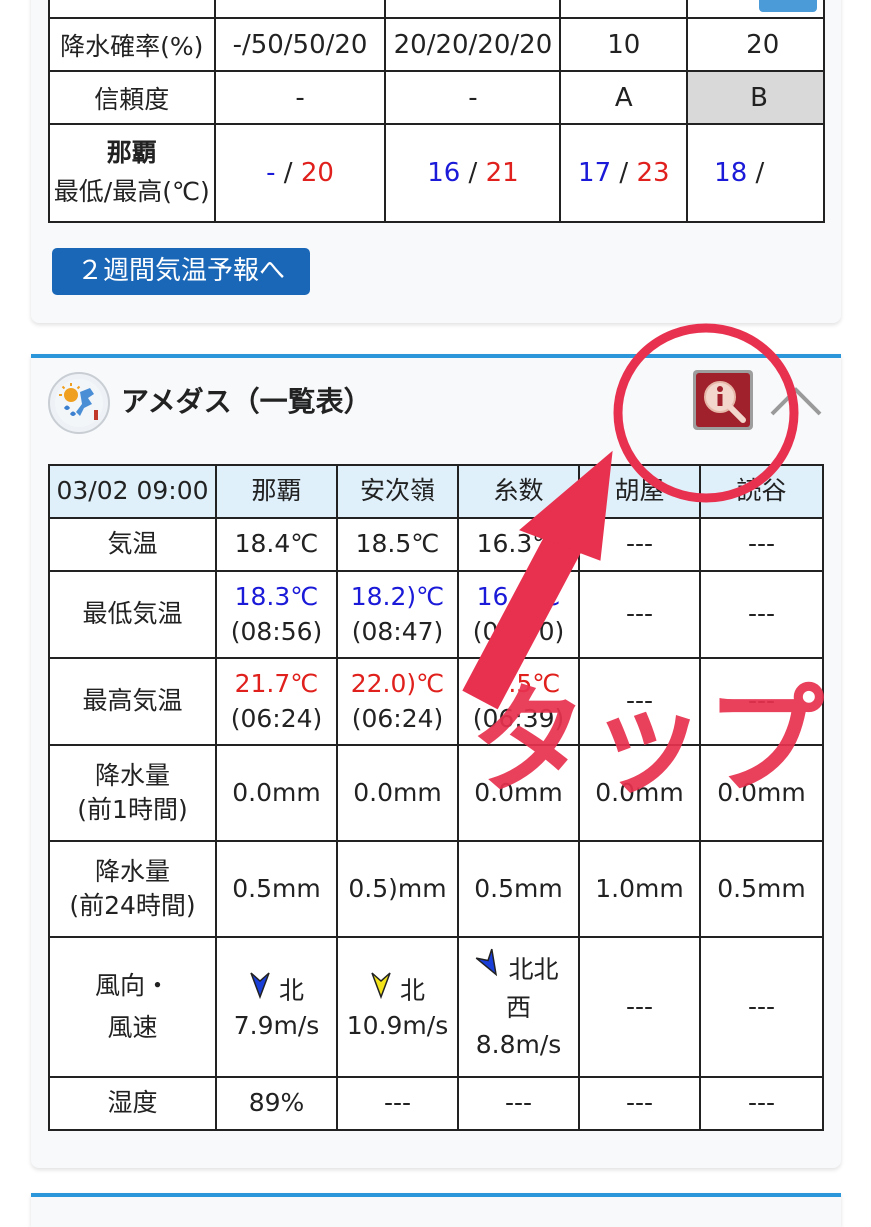  I want to click on max-temp: 21, so click(502, 173).